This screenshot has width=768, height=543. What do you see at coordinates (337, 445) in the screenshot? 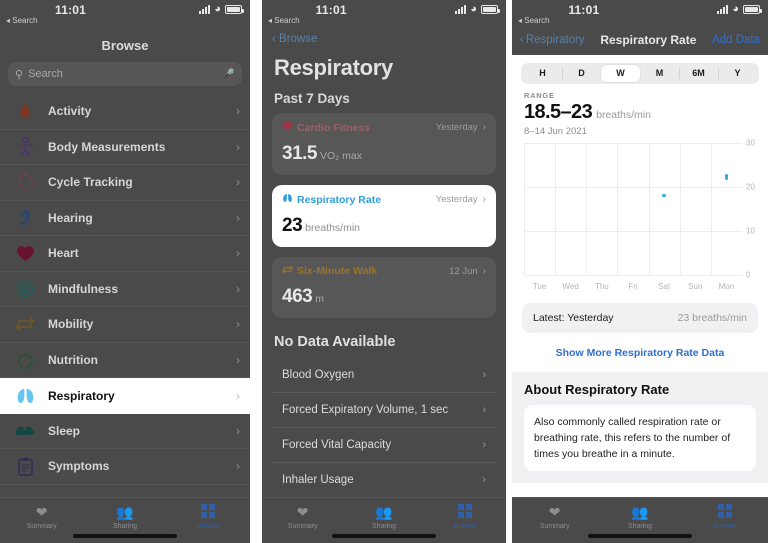
I see `list-item-label: Forced Vital Capacity` at bounding box center [337, 445].